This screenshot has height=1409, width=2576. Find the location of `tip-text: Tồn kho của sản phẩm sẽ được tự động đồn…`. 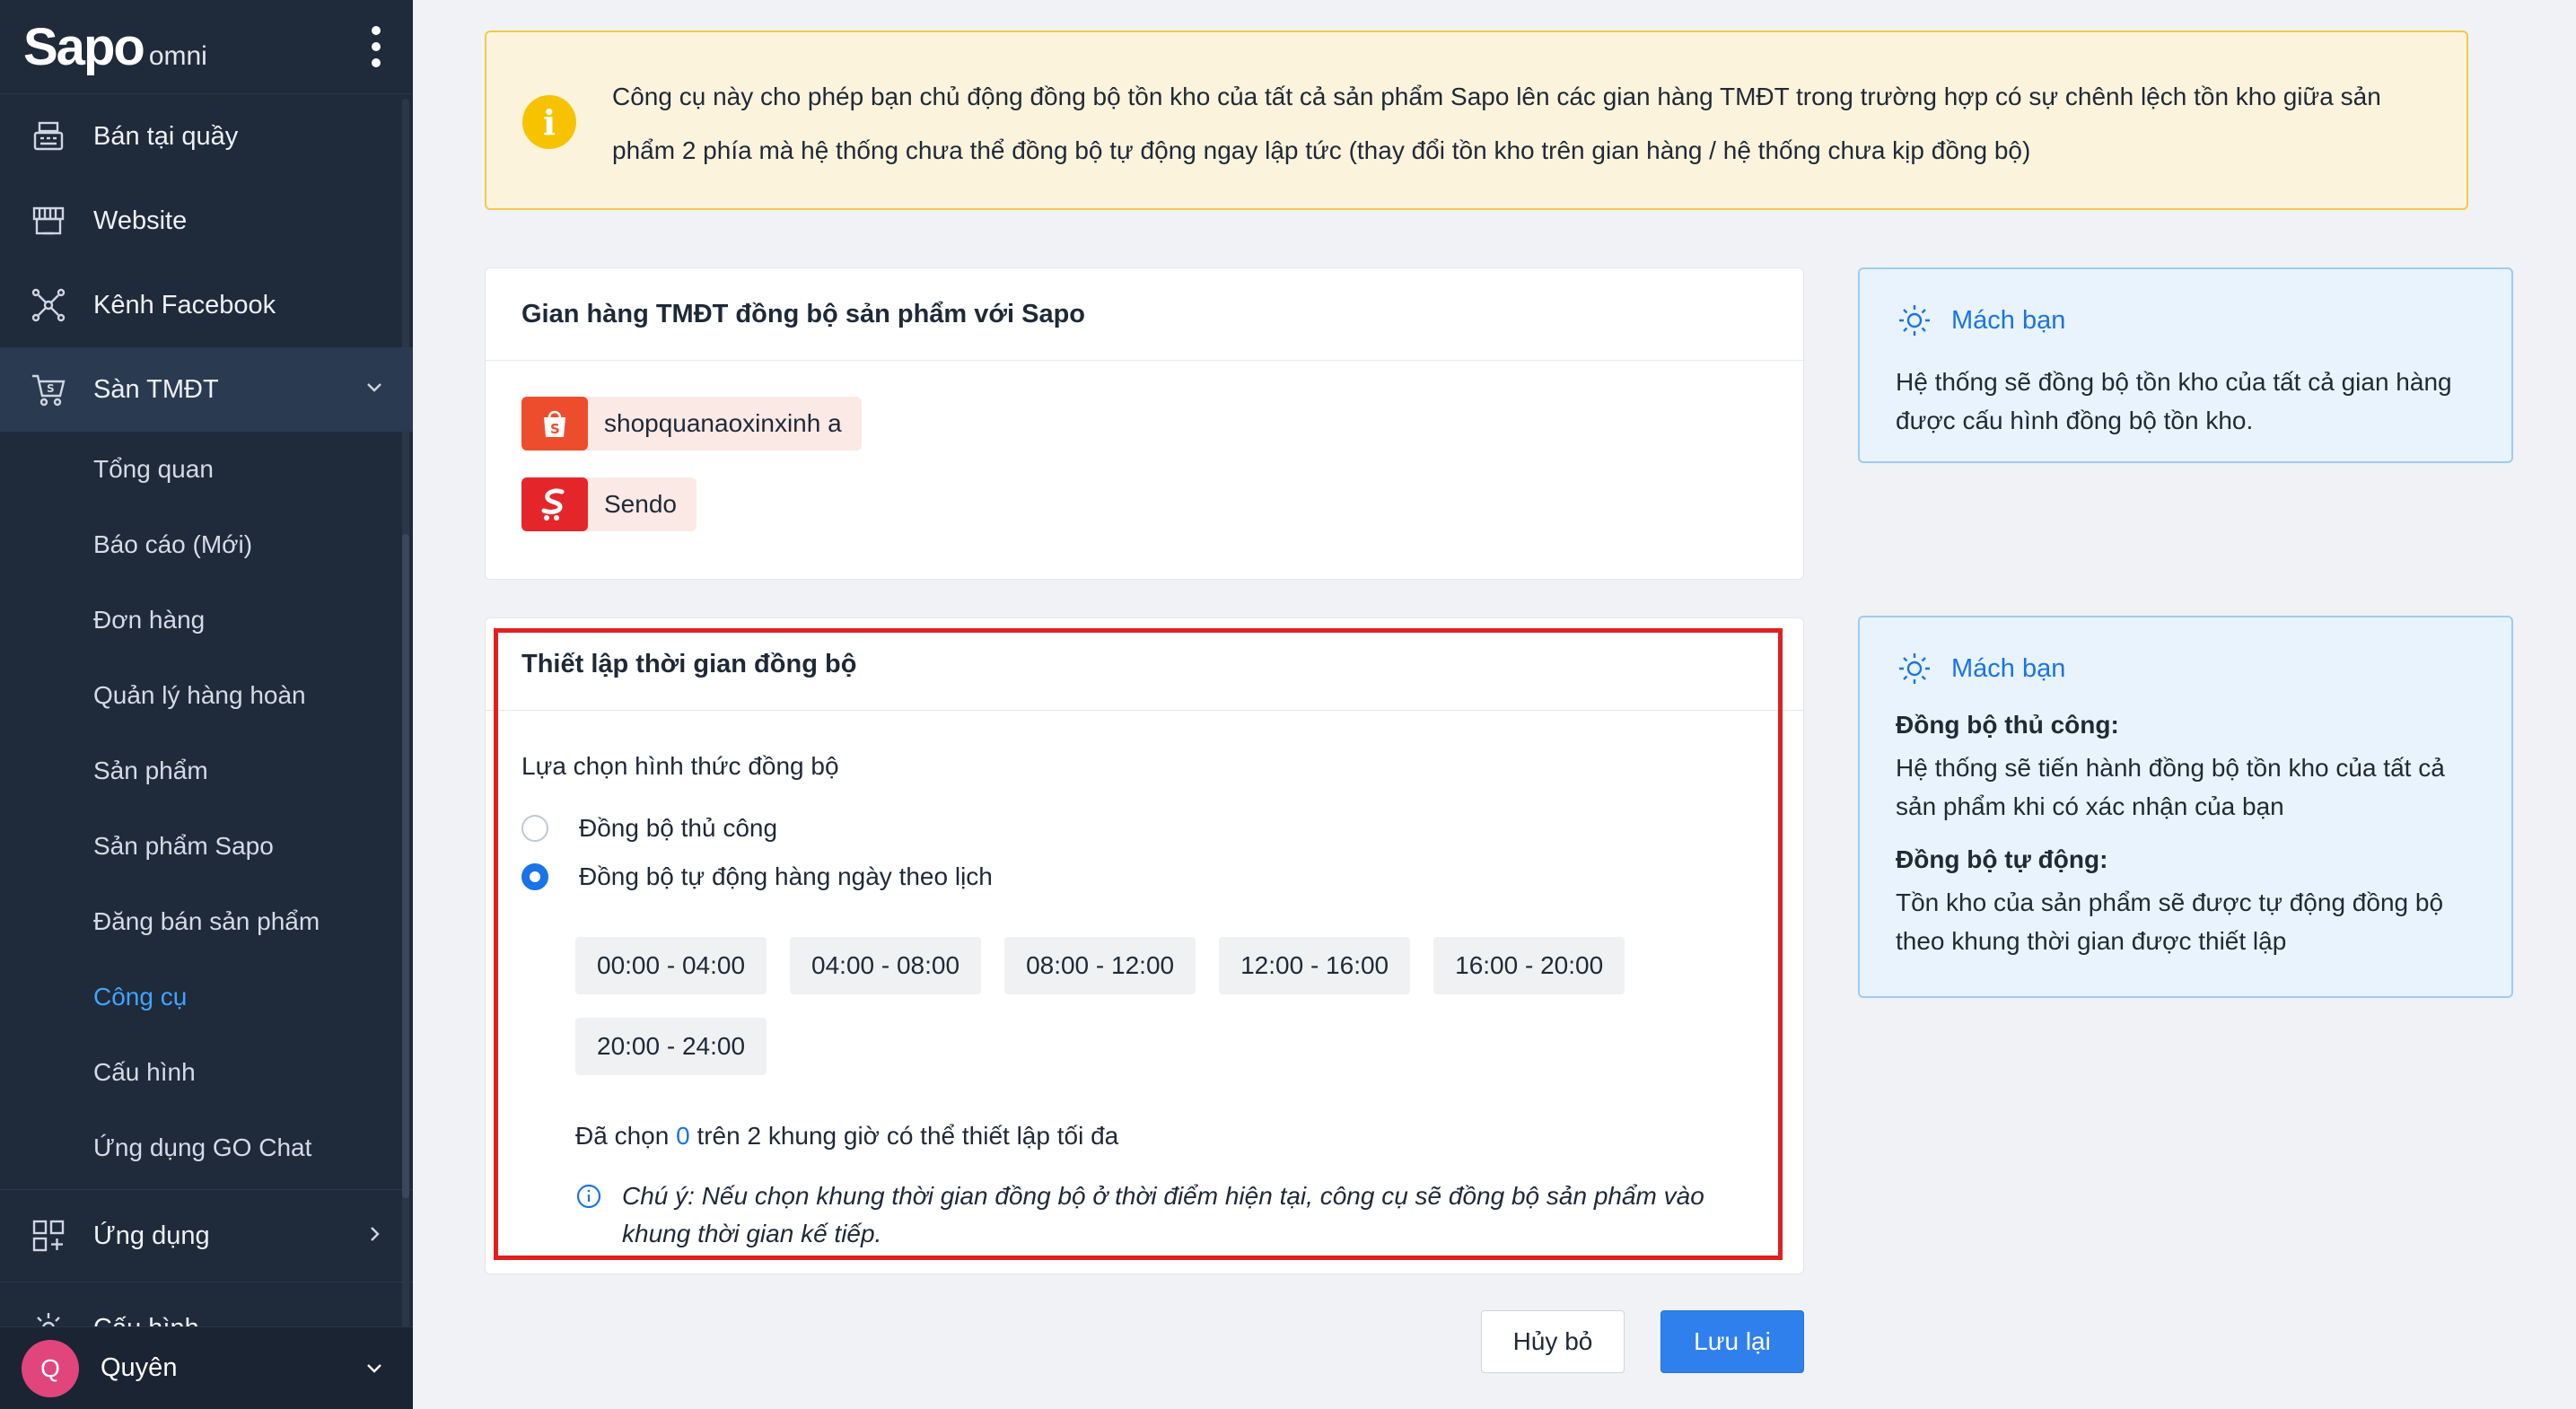

tip-text: Tồn kho của sản phẩm sẽ được tự động đồn… is located at coordinates (2170, 921).